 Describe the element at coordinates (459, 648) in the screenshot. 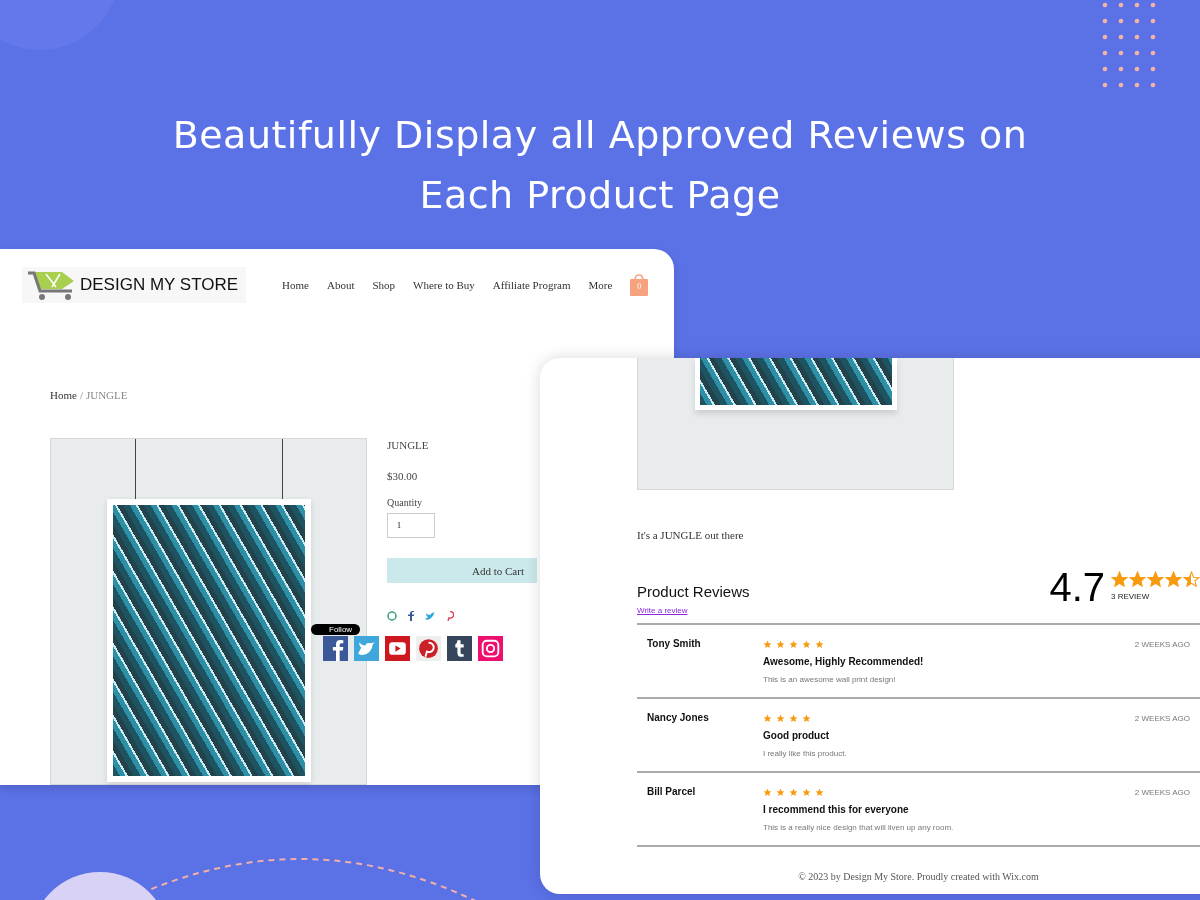

I see `t-logo-icon` at that location.